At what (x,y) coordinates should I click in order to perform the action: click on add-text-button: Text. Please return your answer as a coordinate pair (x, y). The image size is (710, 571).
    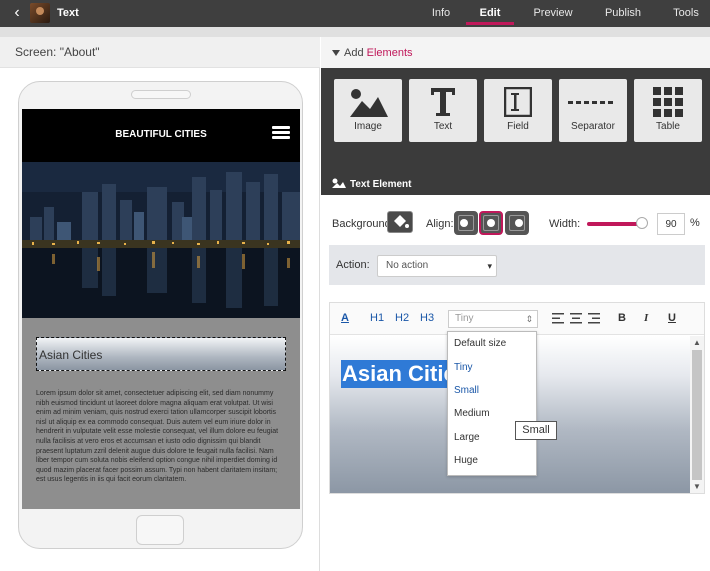
    Looking at the image, I should click on (443, 110).